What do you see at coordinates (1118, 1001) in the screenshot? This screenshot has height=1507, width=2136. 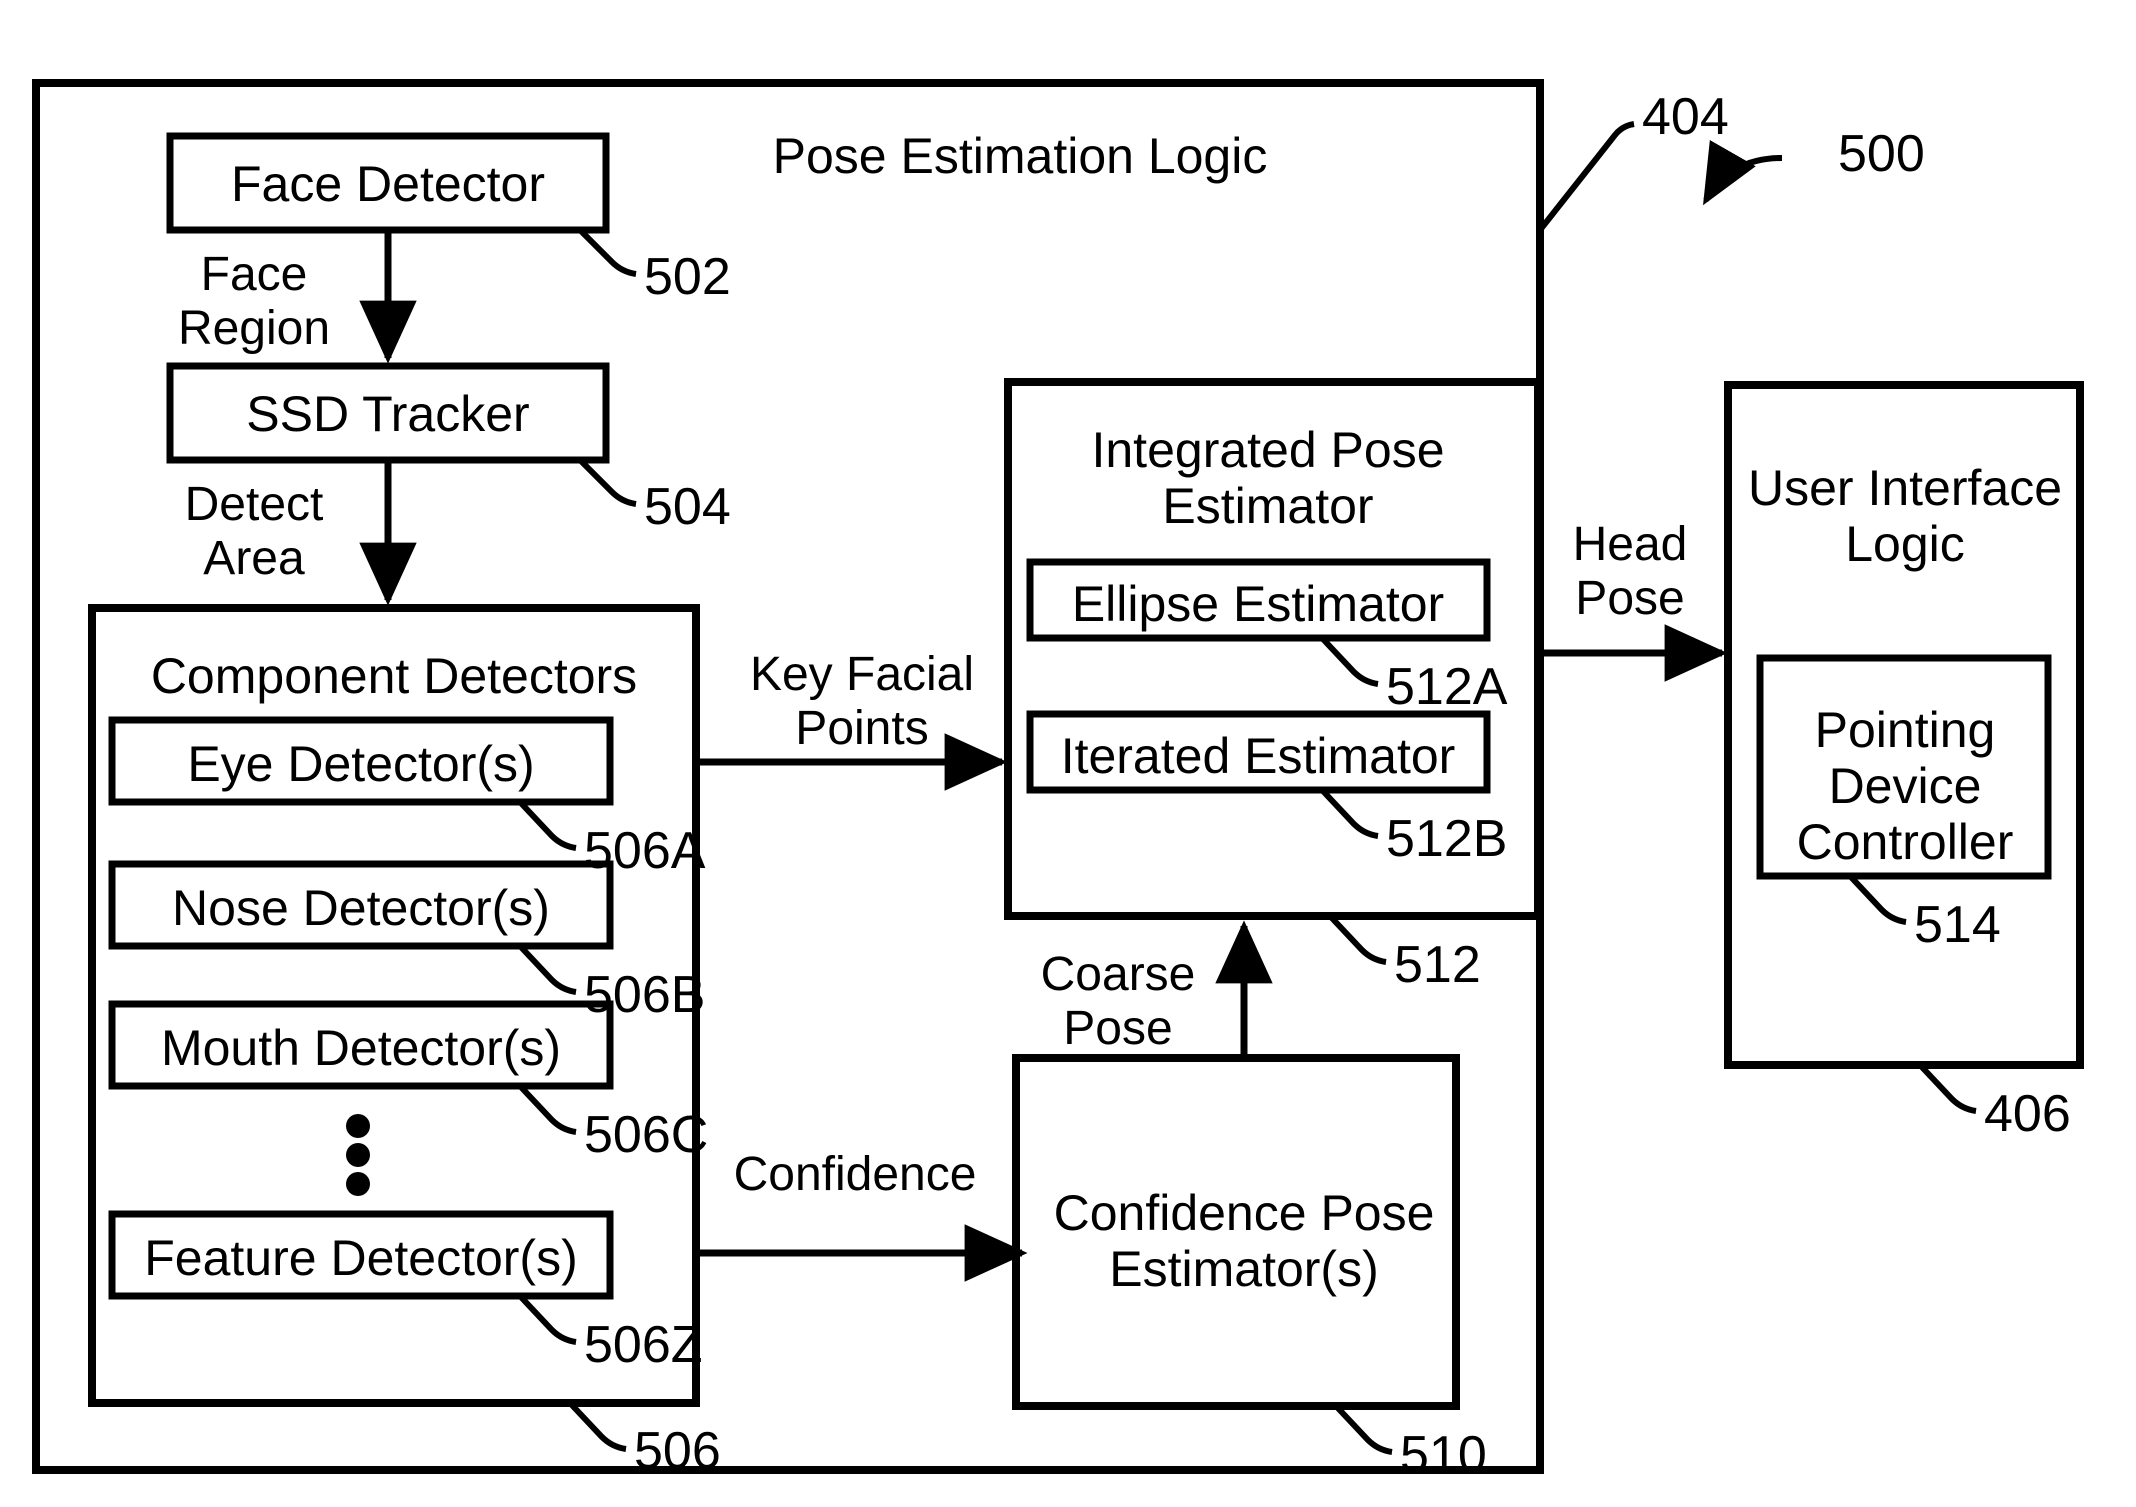 I see `edge-label-coarse-pose: Coarse Pose` at bounding box center [1118, 1001].